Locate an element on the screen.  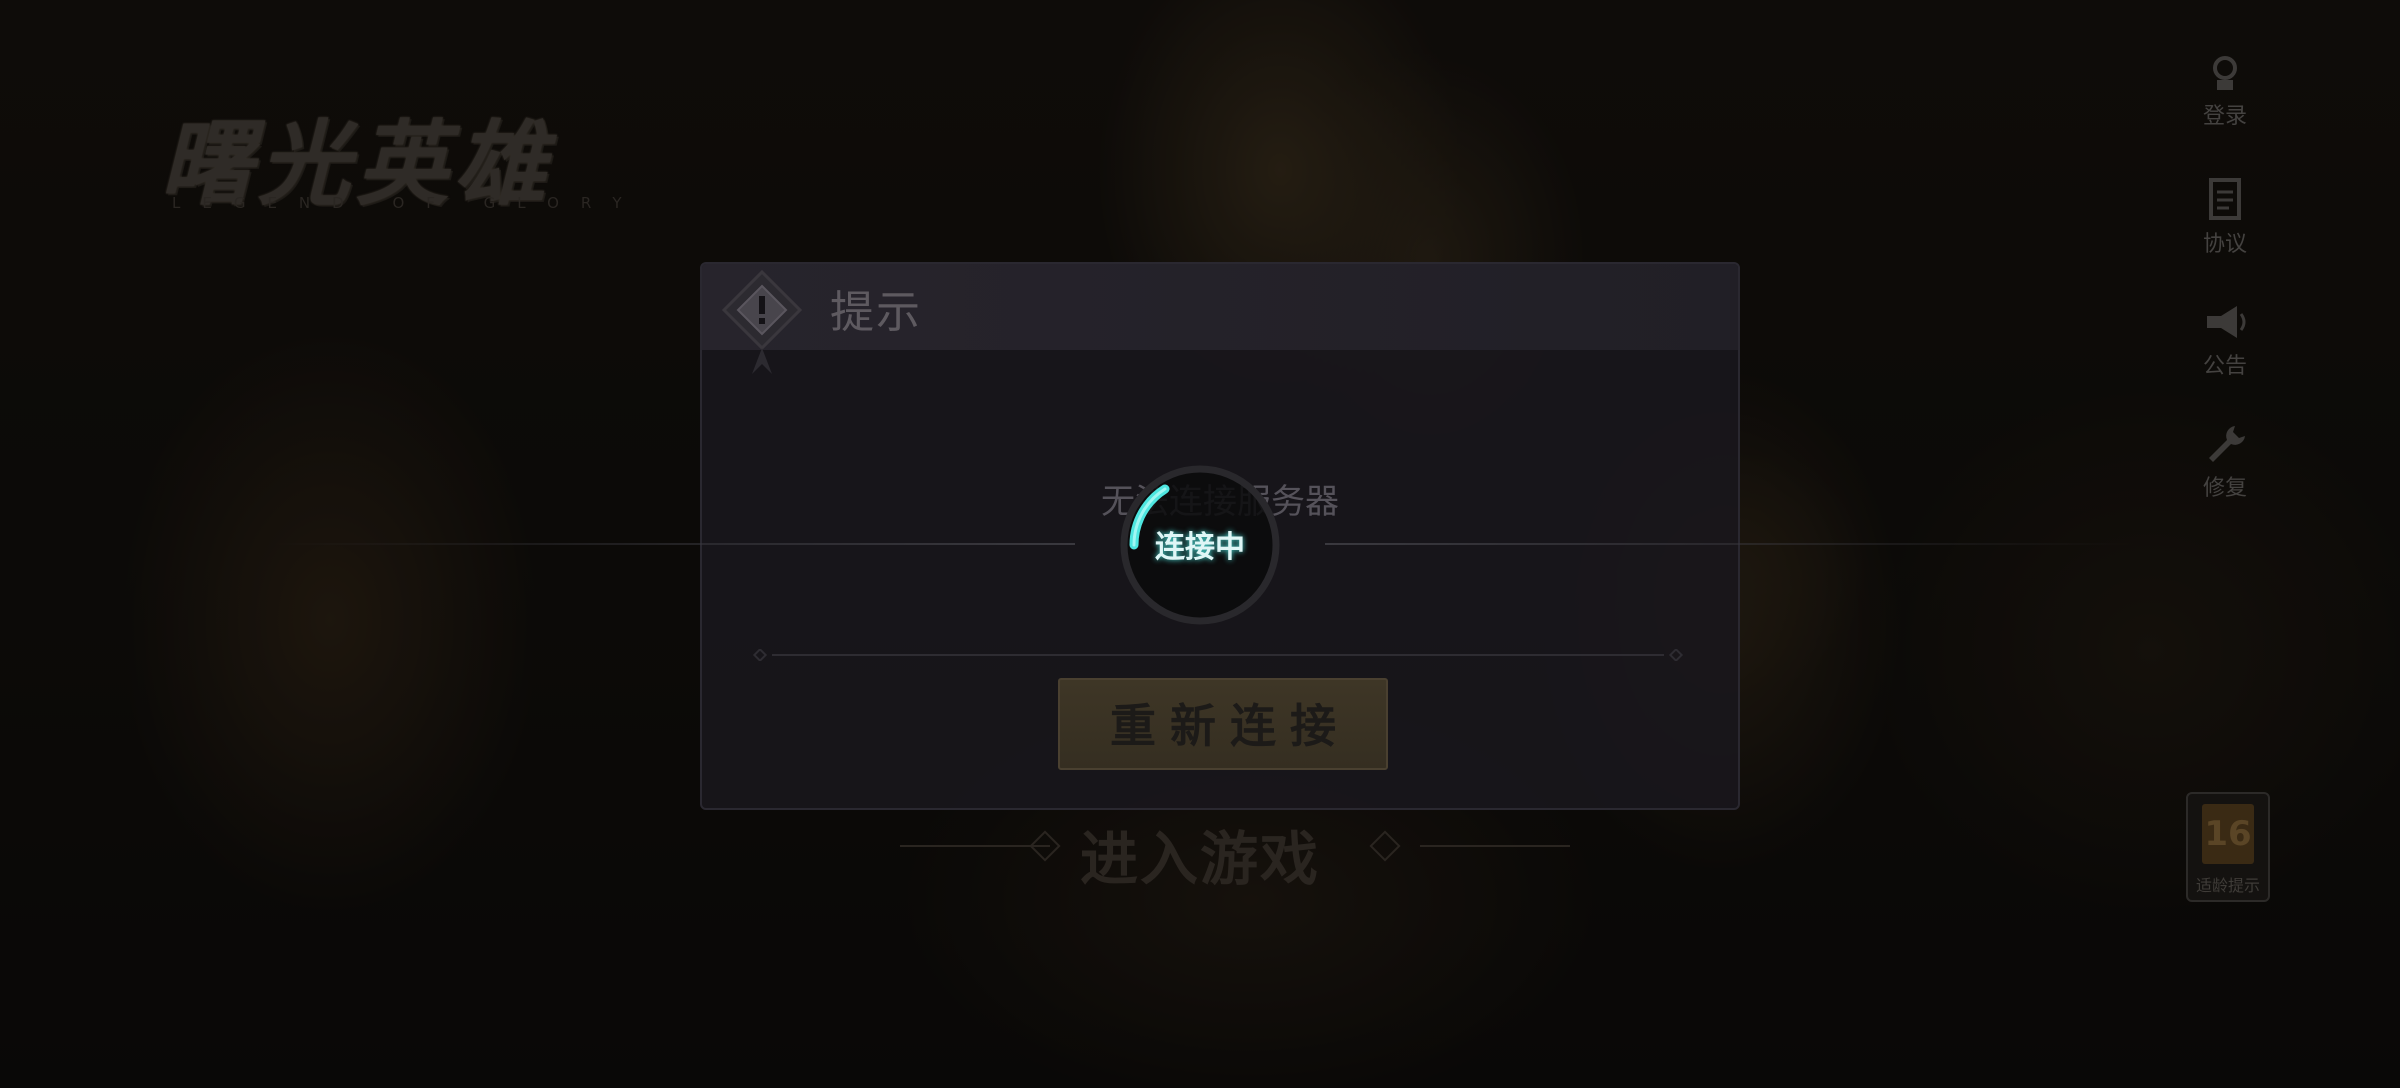
age-rating-number: 16 is located at coordinates (2228, 834).